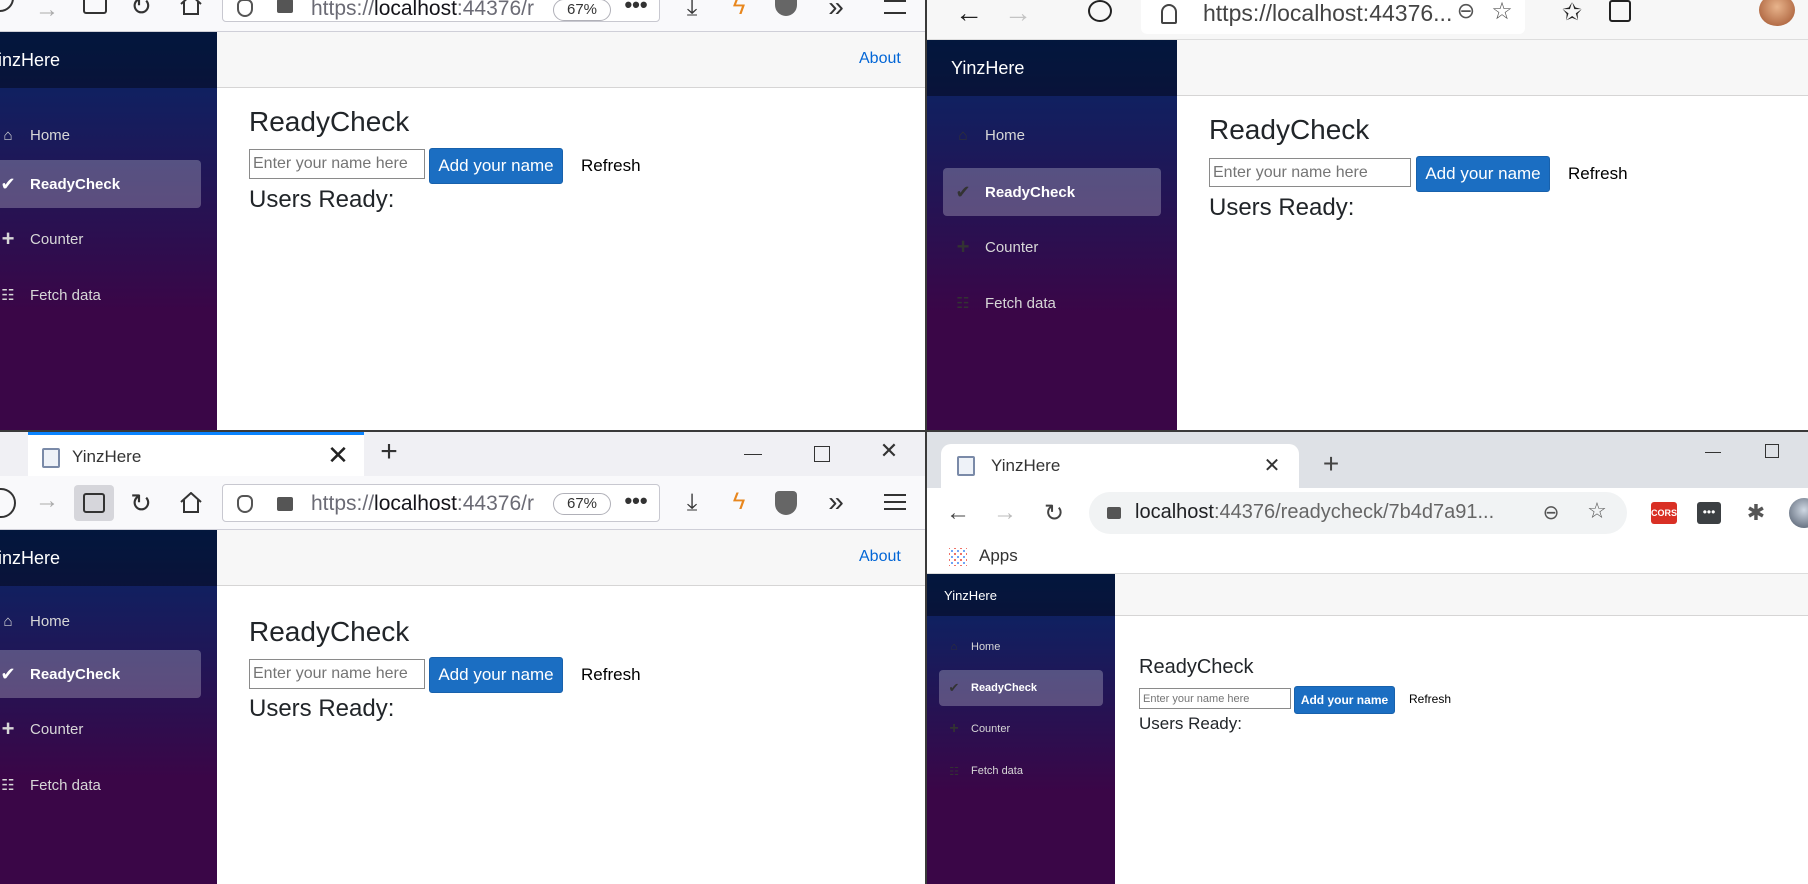 This screenshot has height=884, width=1808. What do you see at coordinates (1709, 513) in the screenshot?
I see `extension-dots-icon: •••` at bounding box center [1709, 513].